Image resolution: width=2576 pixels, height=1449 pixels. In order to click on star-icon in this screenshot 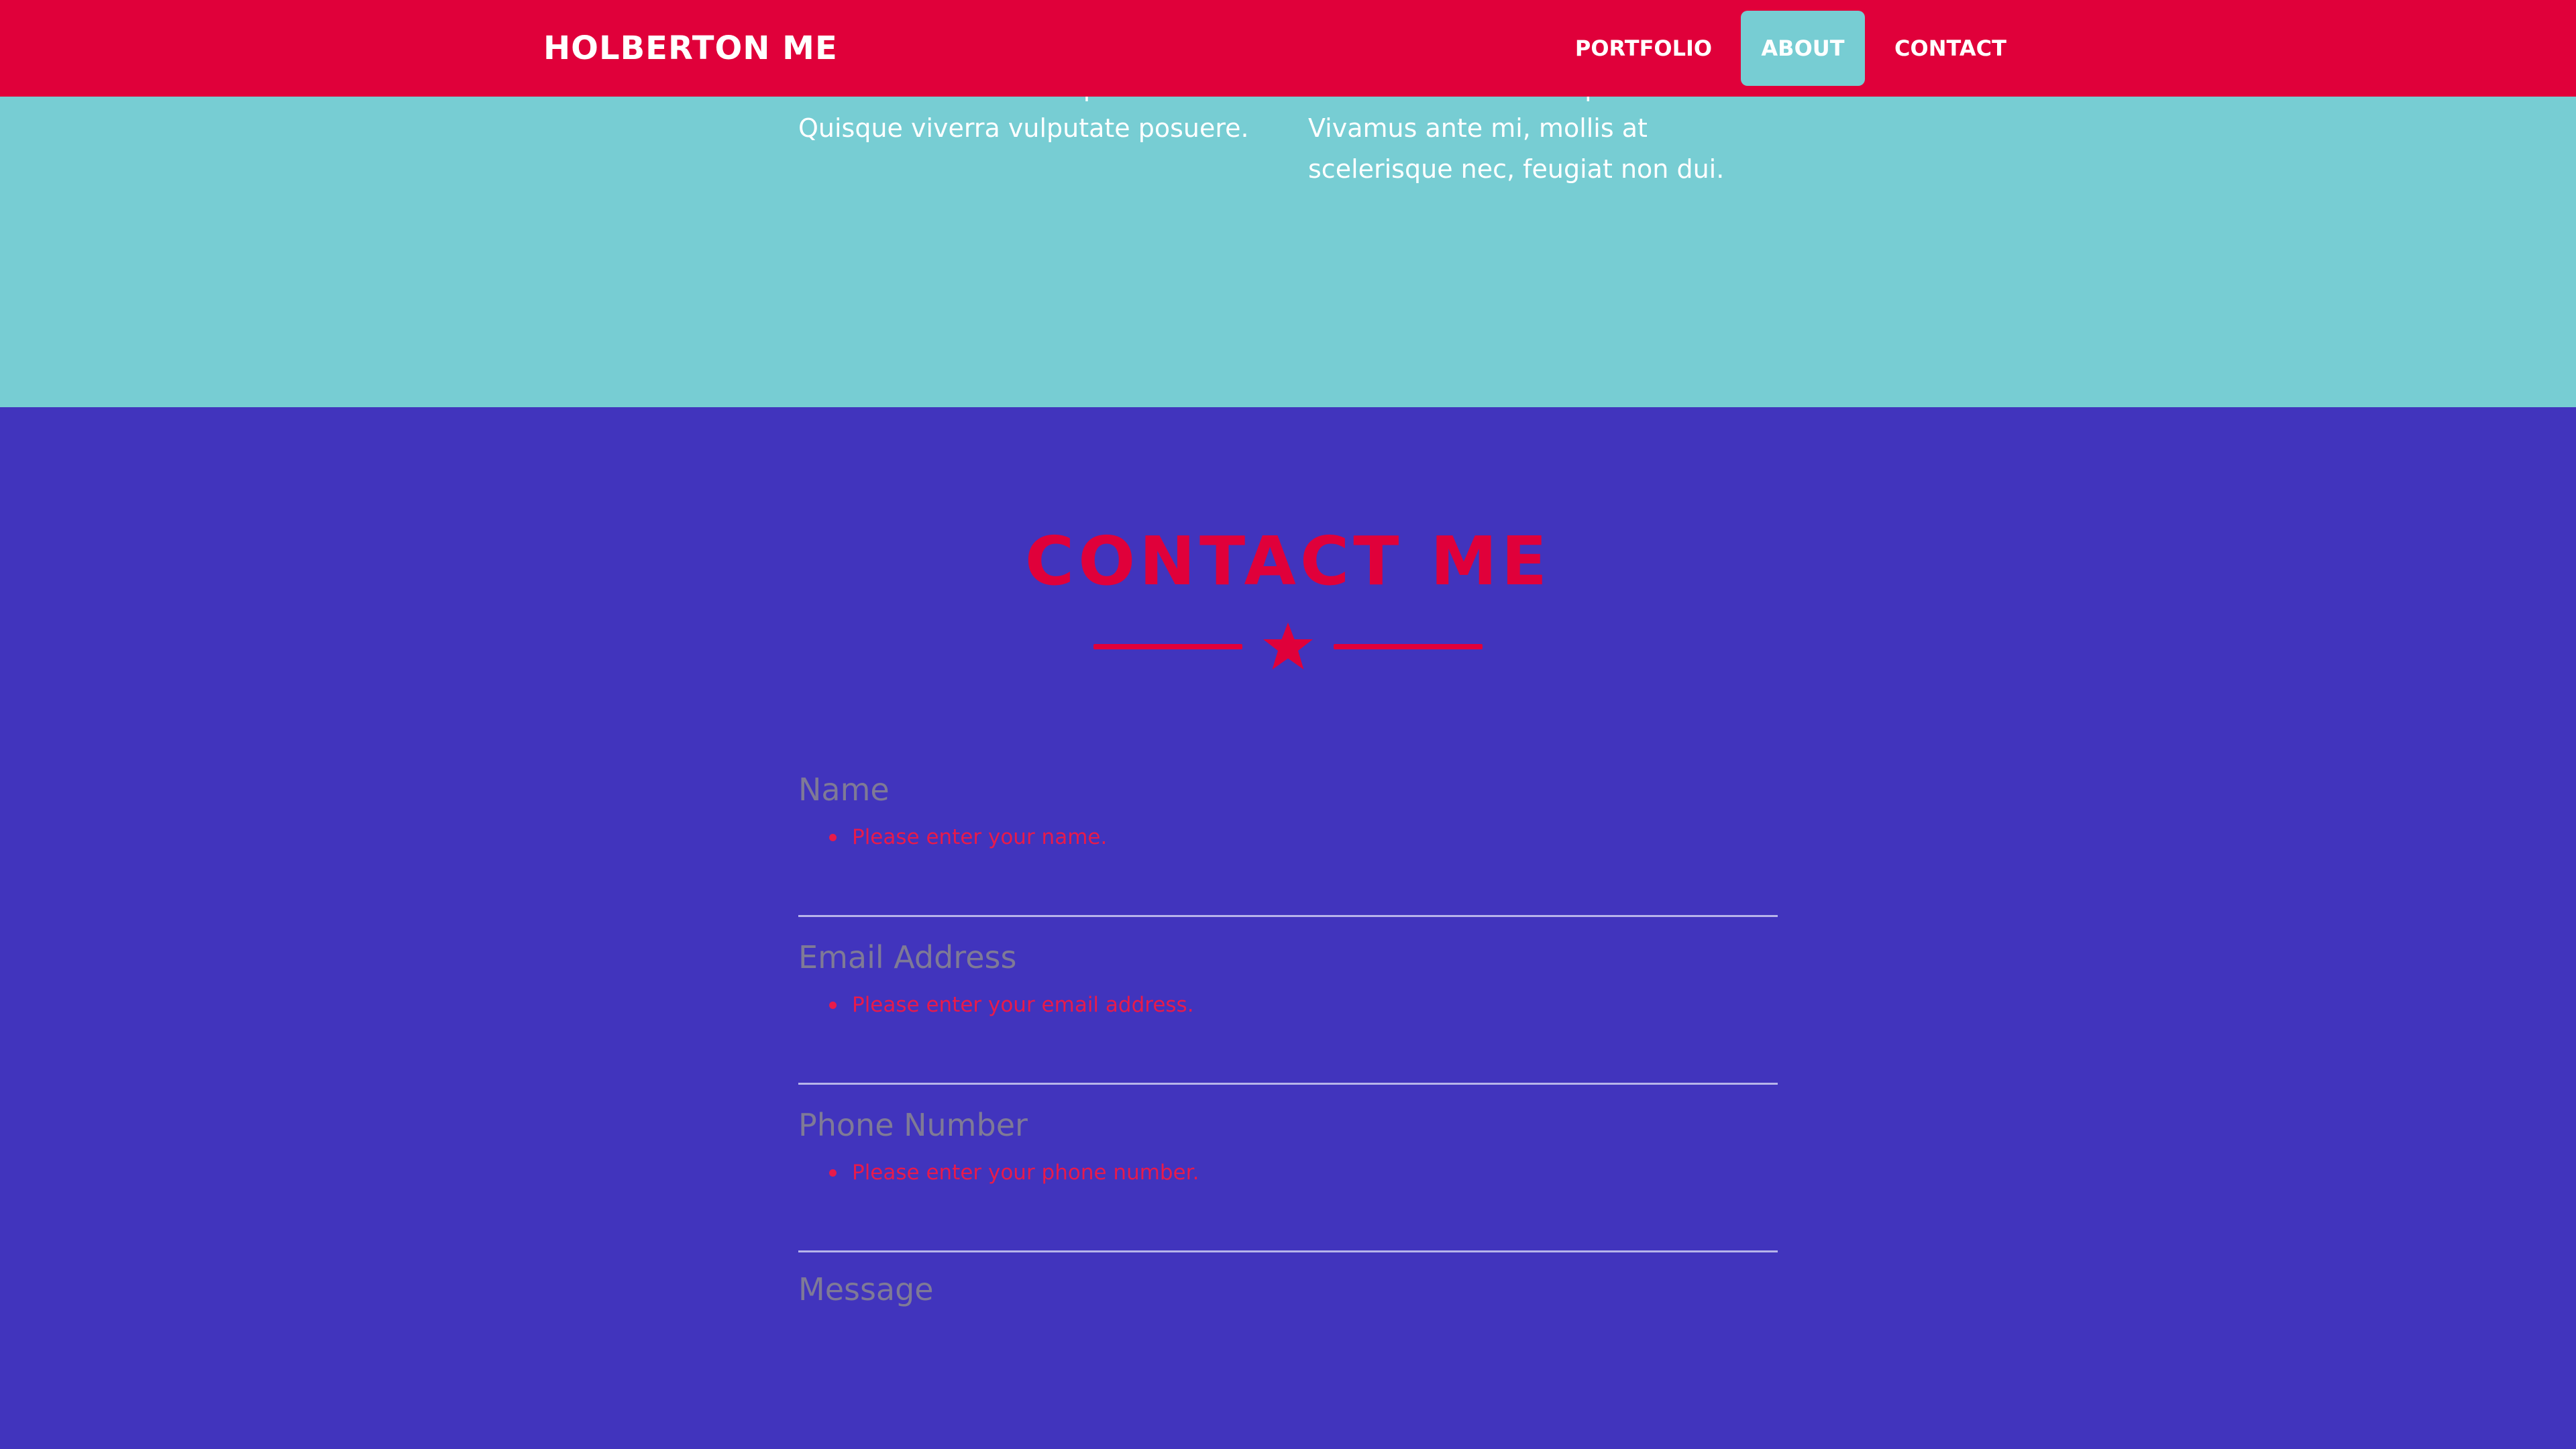, I will do `click(1288, 646)`.